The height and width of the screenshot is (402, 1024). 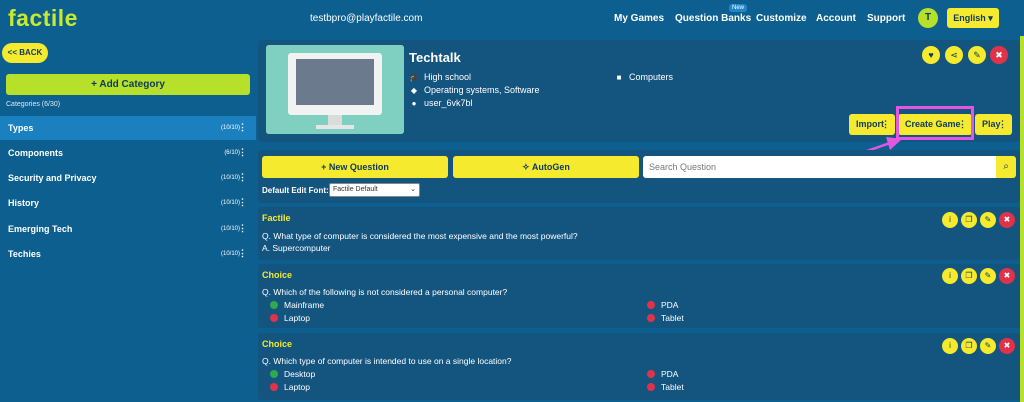 I want to click on chevron-down-icon: ▾, so click(x=989, y=18).